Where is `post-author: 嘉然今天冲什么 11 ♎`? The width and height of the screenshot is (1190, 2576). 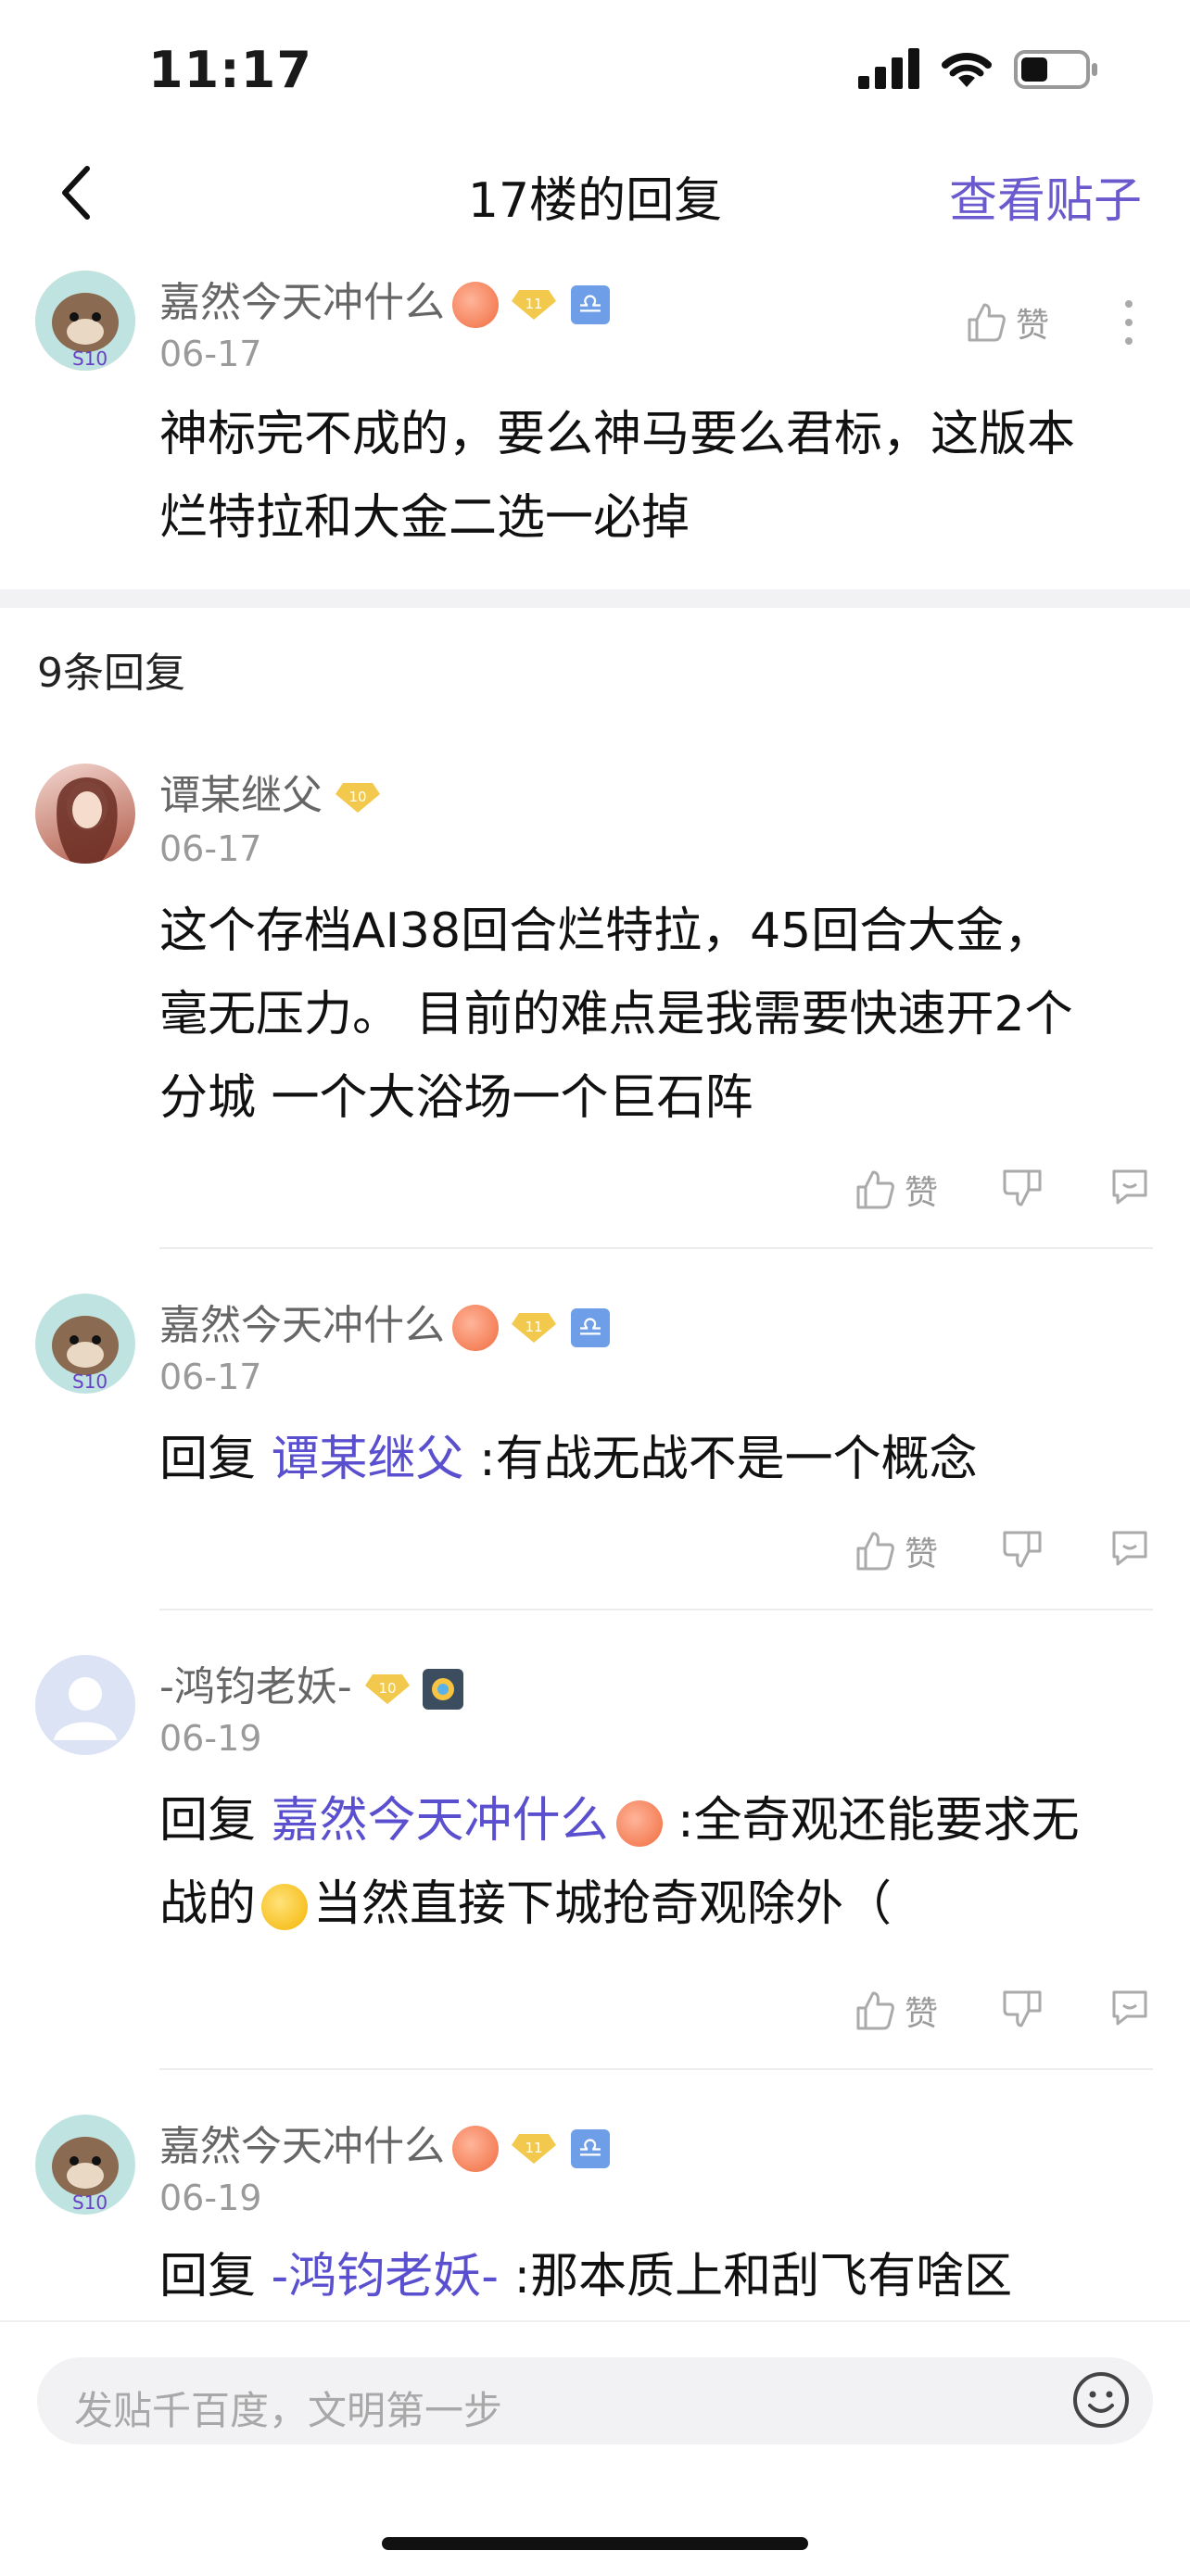 post-author: 嘉然今天冲什么 11 ♎ is located at coordinates (384, 298).